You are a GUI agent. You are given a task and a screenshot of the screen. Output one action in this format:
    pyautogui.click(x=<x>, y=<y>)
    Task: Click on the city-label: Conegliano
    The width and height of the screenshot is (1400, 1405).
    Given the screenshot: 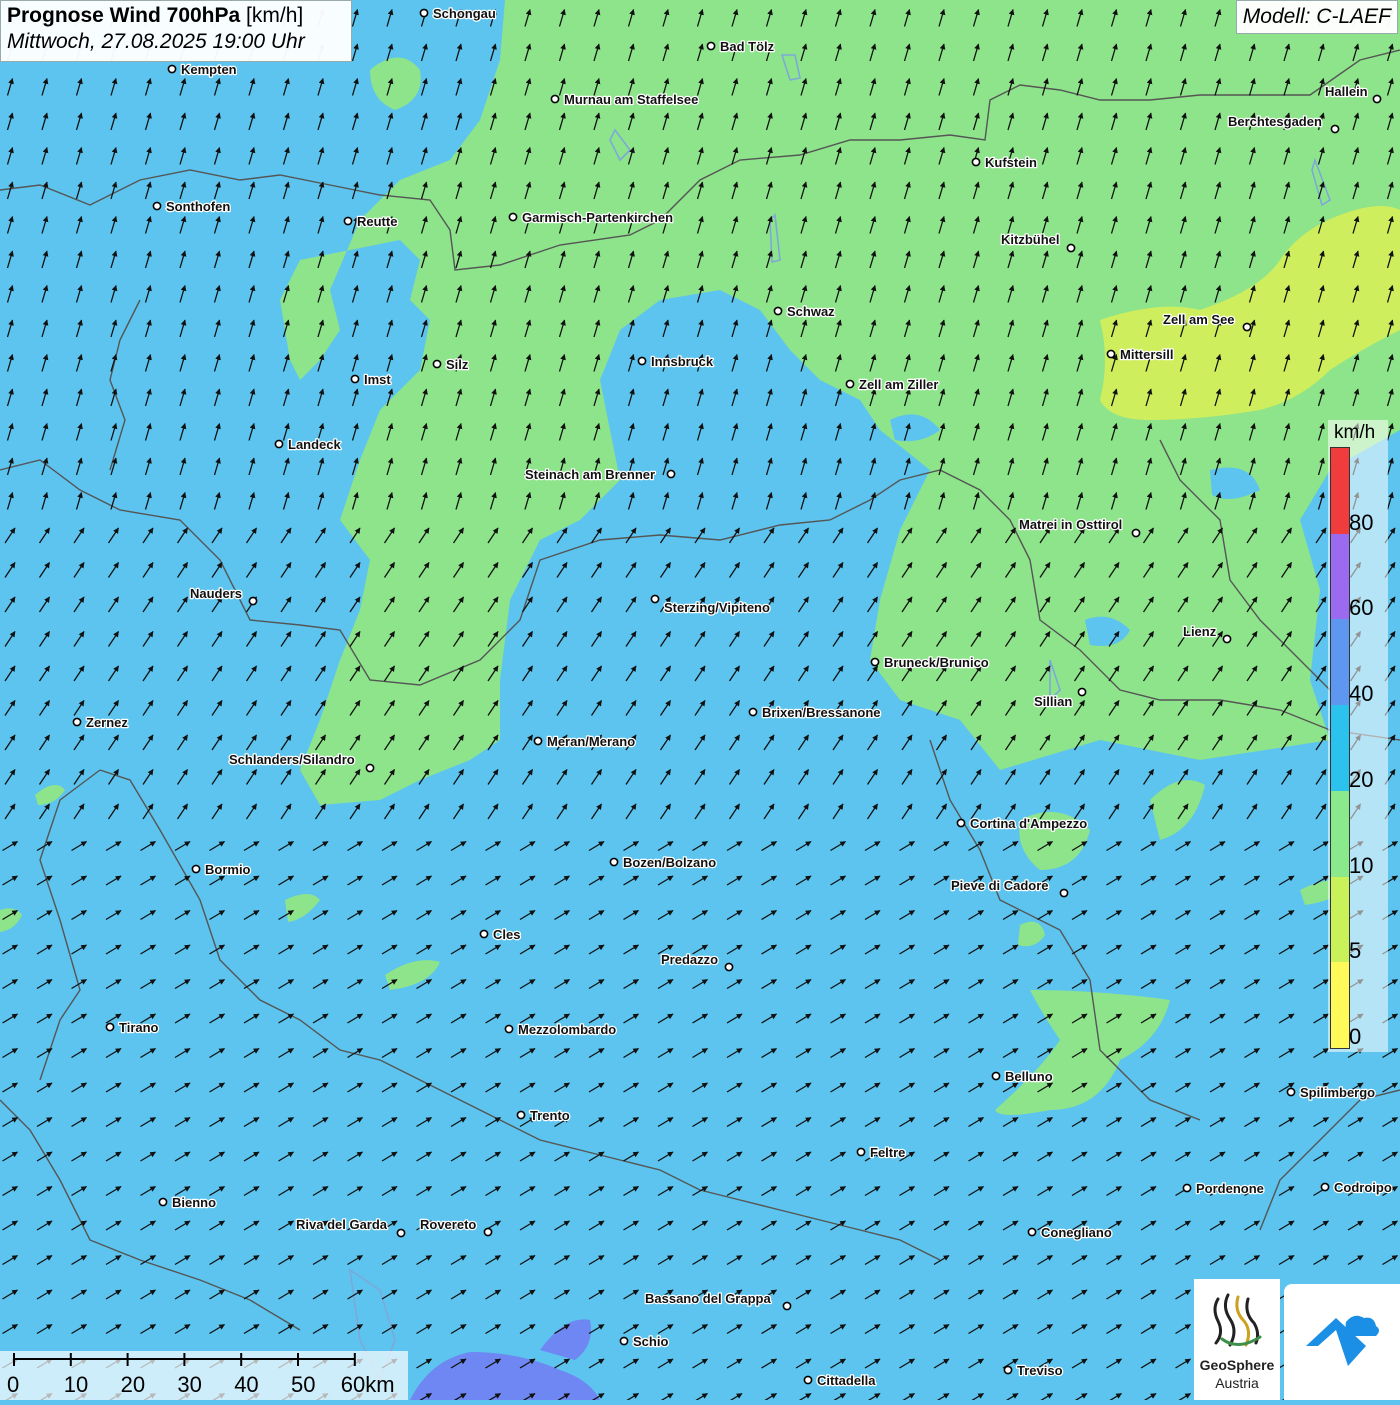 What is the action you would take?
    pyautogui.click(x=1076, y=1232)
    